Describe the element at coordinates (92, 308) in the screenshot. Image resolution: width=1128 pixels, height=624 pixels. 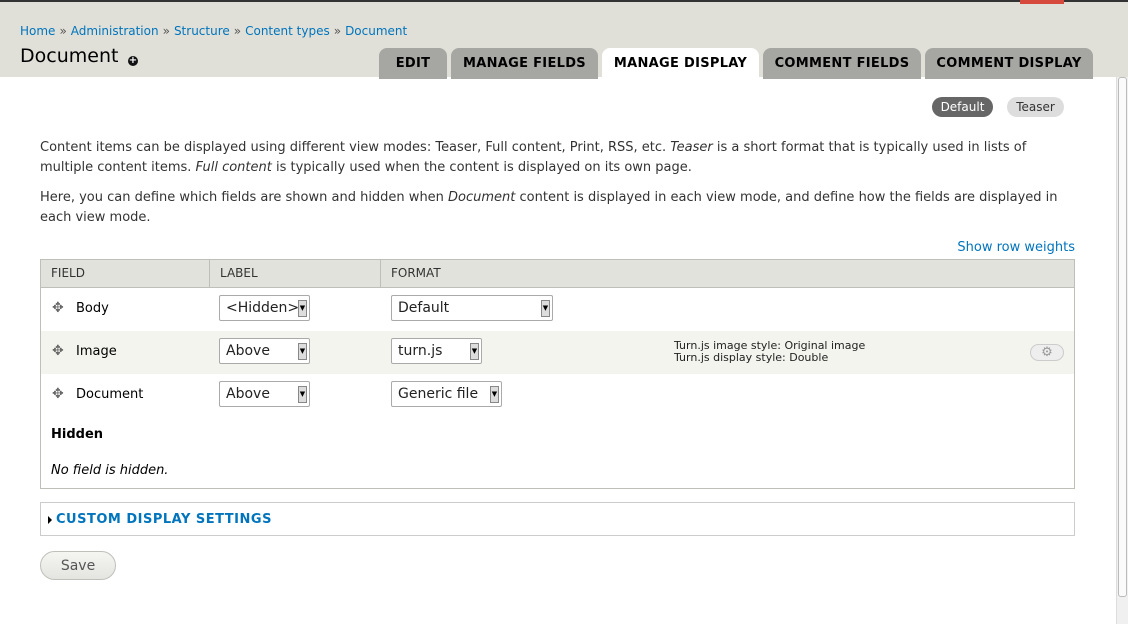
I see `field-name: Body` at that location.